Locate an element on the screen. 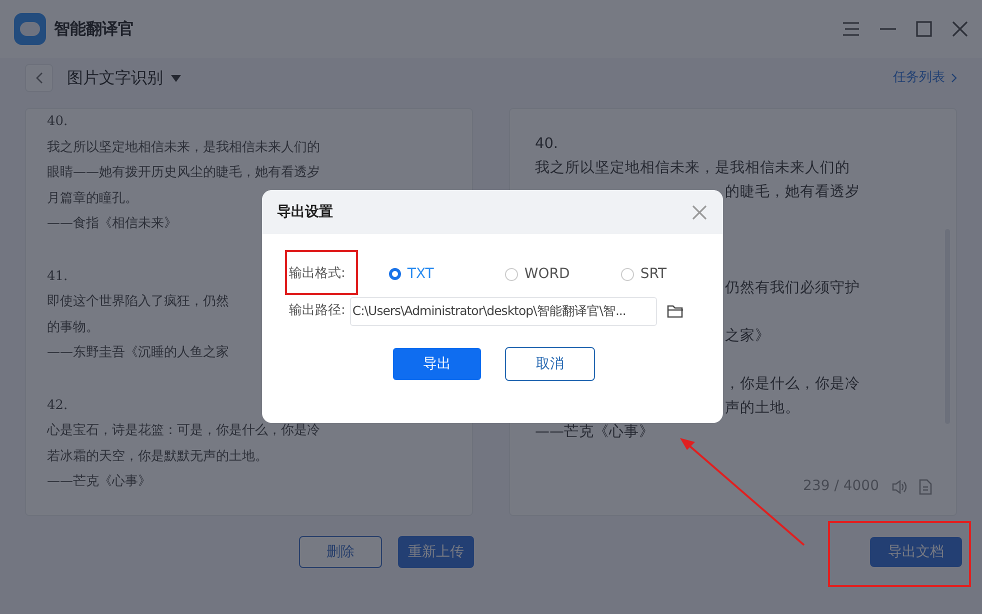 The image size is (982, 614). format-radio: SRT is located at coordinates (672, 274).